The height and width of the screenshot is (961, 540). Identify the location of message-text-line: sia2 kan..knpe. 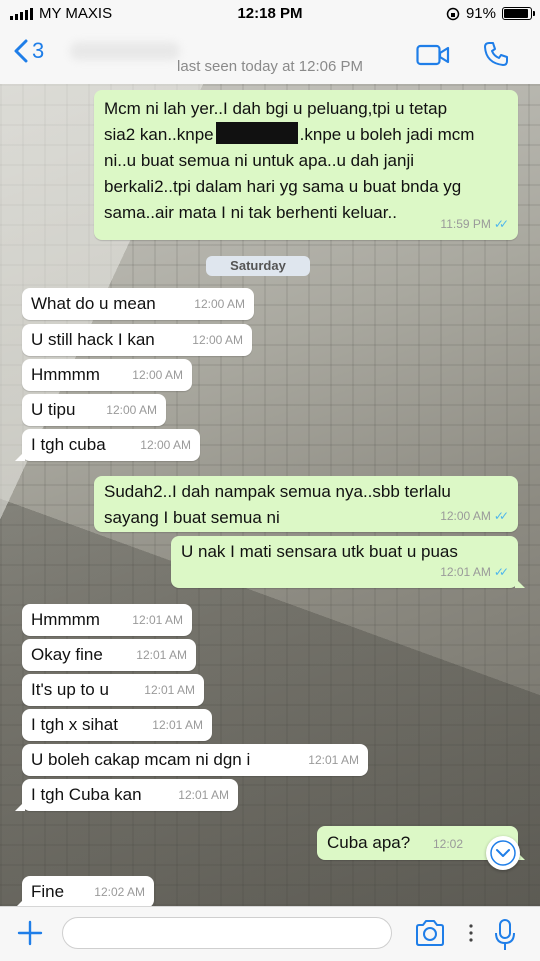
(159, 134).